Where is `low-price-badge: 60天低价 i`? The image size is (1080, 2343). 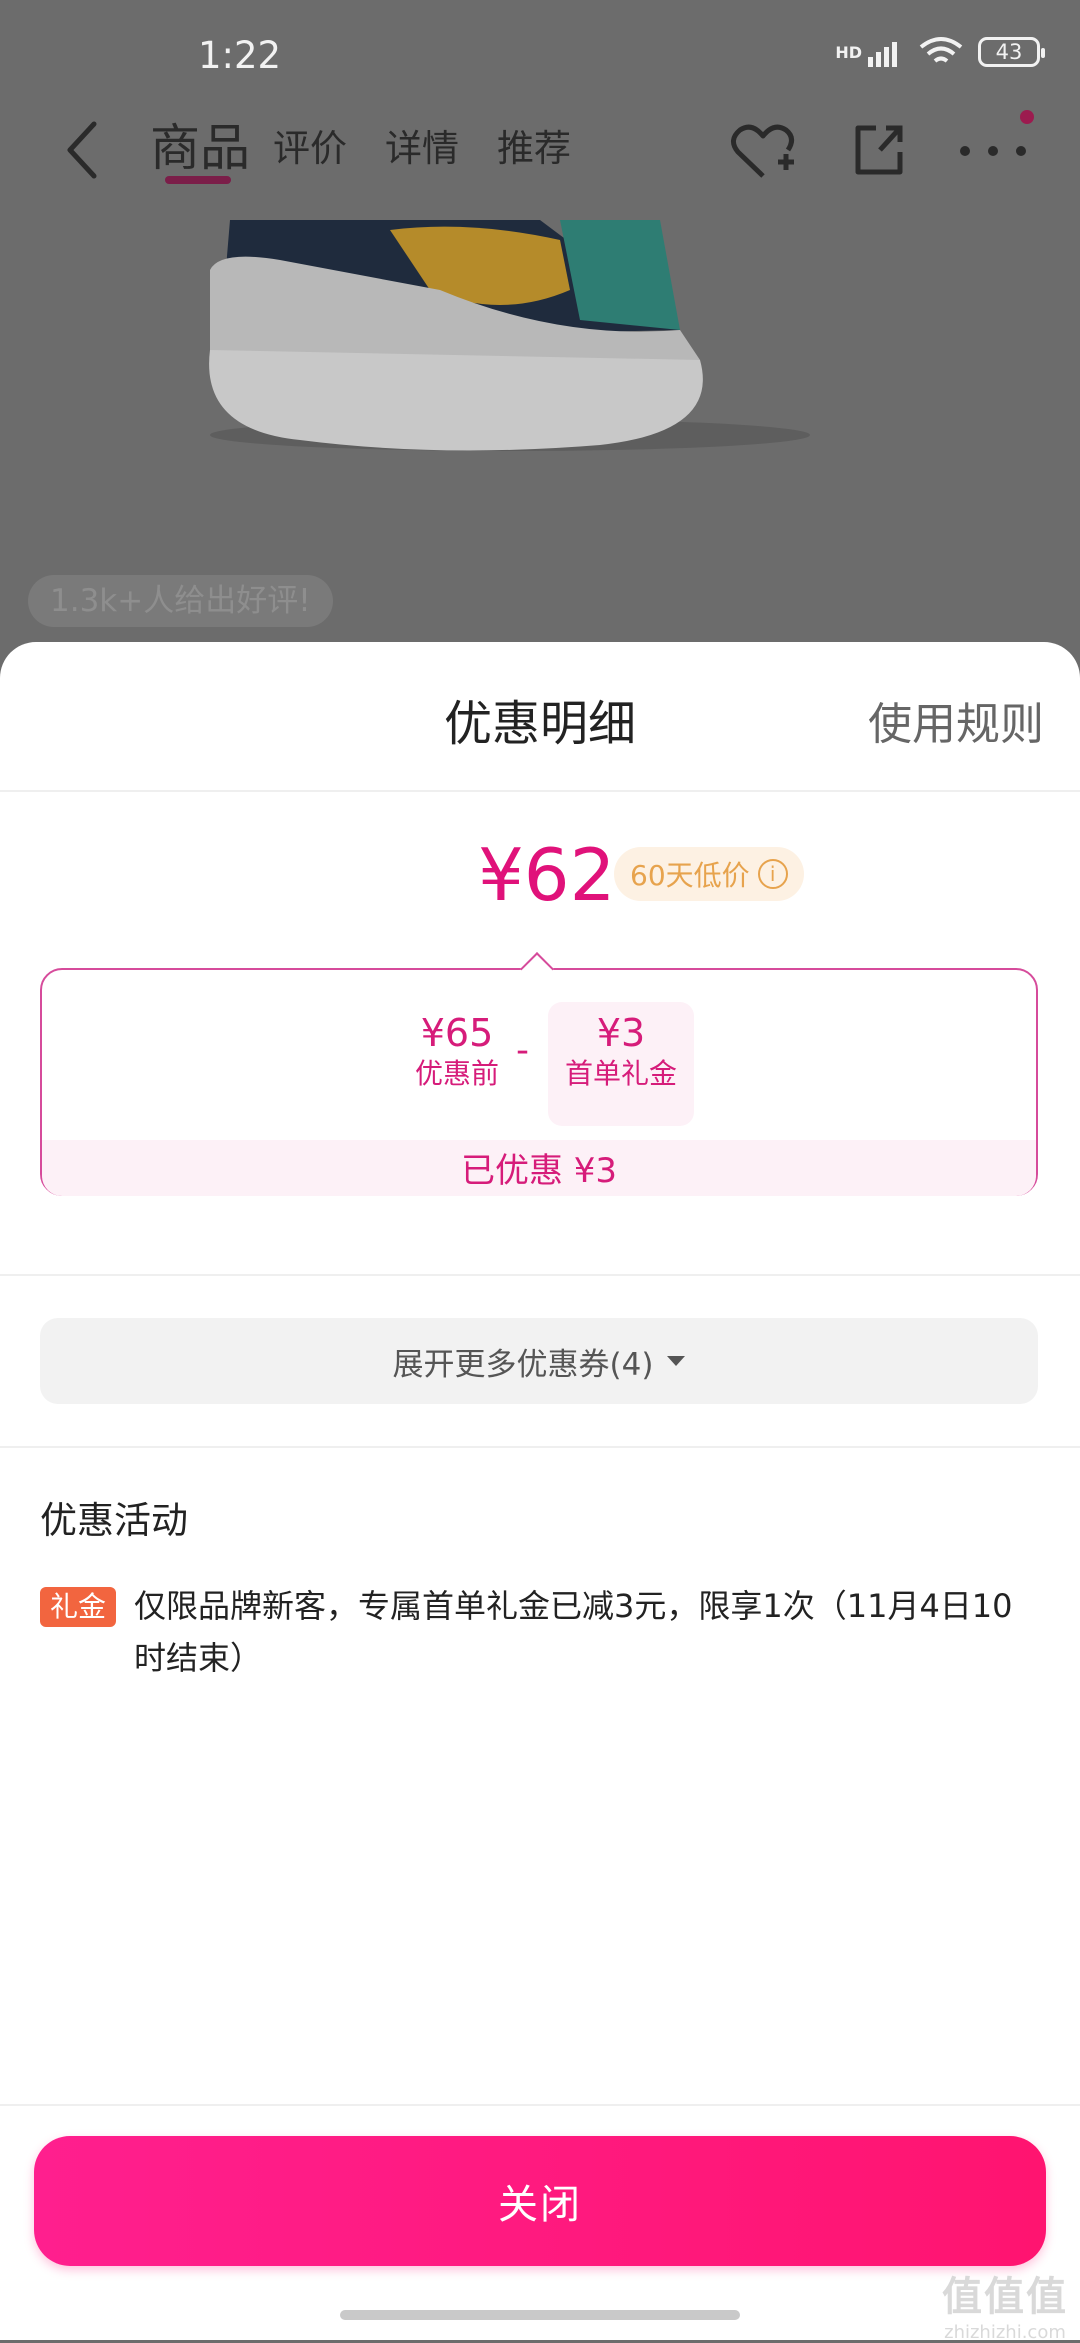 low-price-badge: 60天低价 i is located at coordinates (709, 874).